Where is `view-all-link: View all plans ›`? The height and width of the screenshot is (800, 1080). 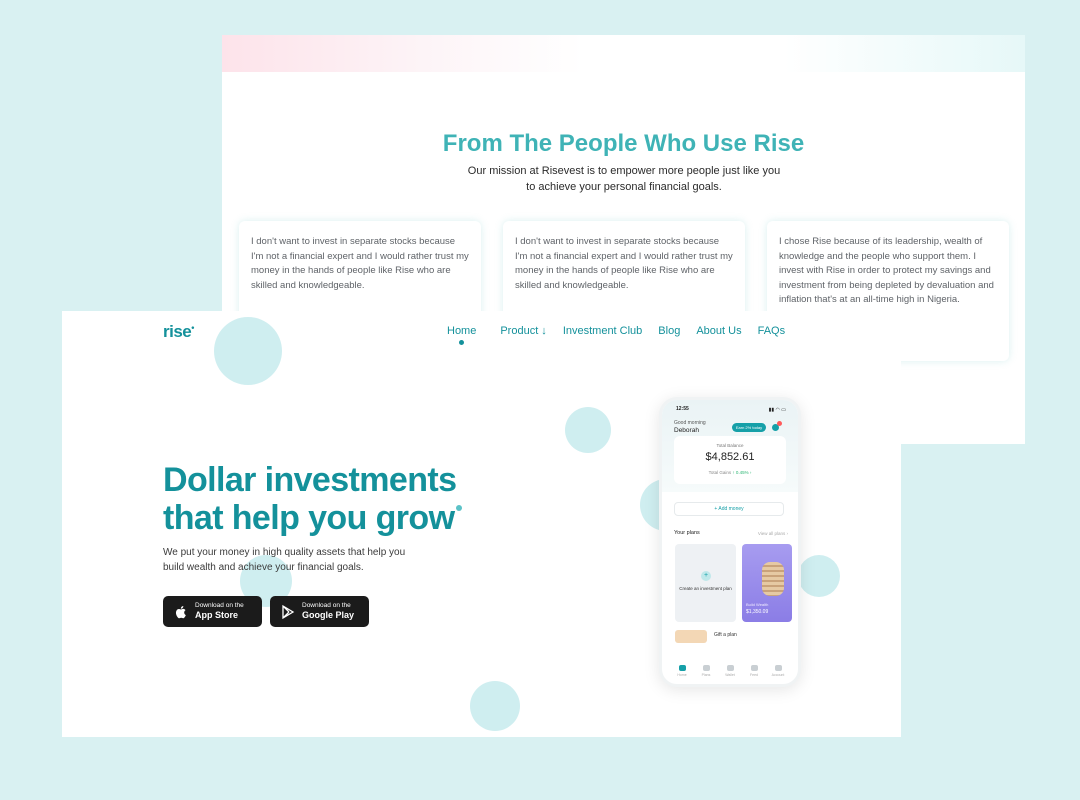 view-all-link: View all plans › is located at coordinates (772, 533).